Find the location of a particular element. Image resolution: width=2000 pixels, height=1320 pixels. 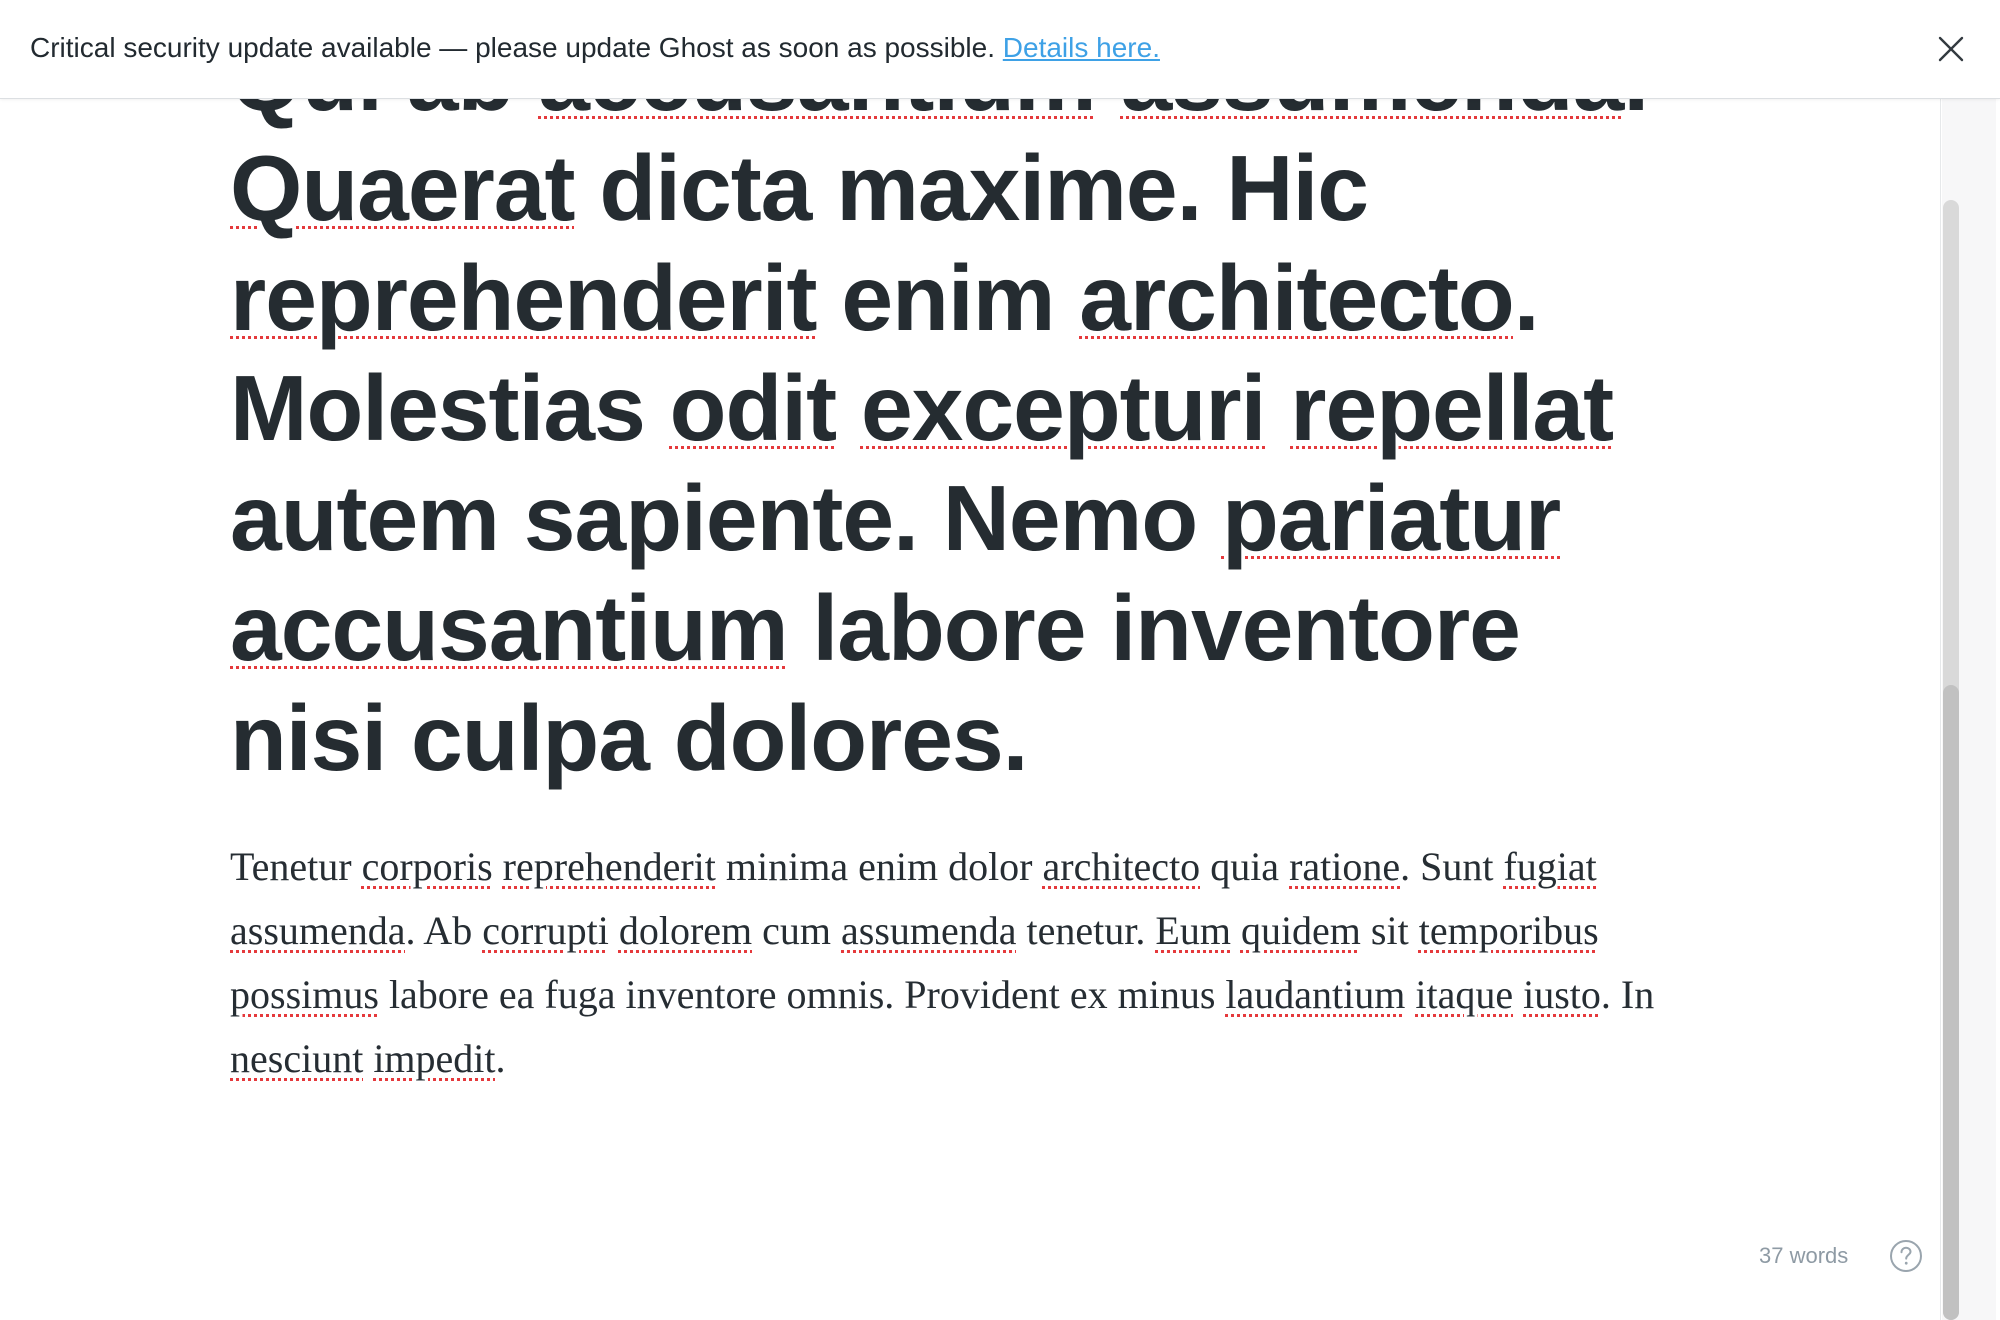

text-run: minima enim dolor is located at coordinates (879, 866).